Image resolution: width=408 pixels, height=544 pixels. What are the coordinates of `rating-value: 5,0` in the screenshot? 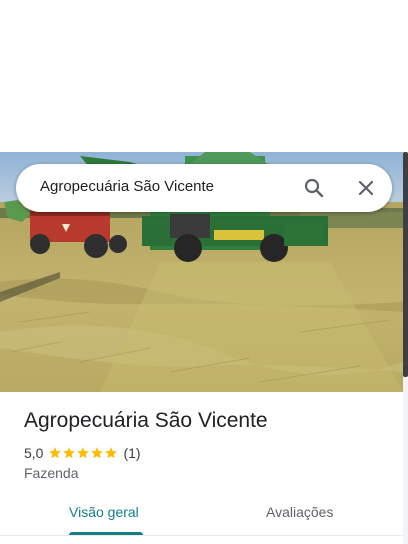 It's located at (34, 453).